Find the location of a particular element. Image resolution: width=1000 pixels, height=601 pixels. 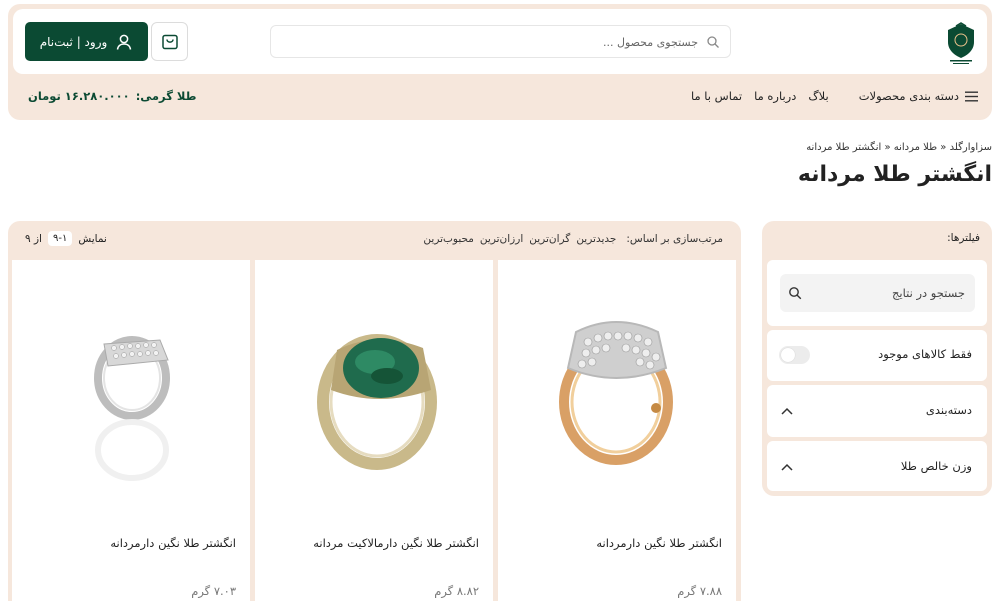

weight-filter-label: وزن خالص طلا is located at coordinates (936, 466).